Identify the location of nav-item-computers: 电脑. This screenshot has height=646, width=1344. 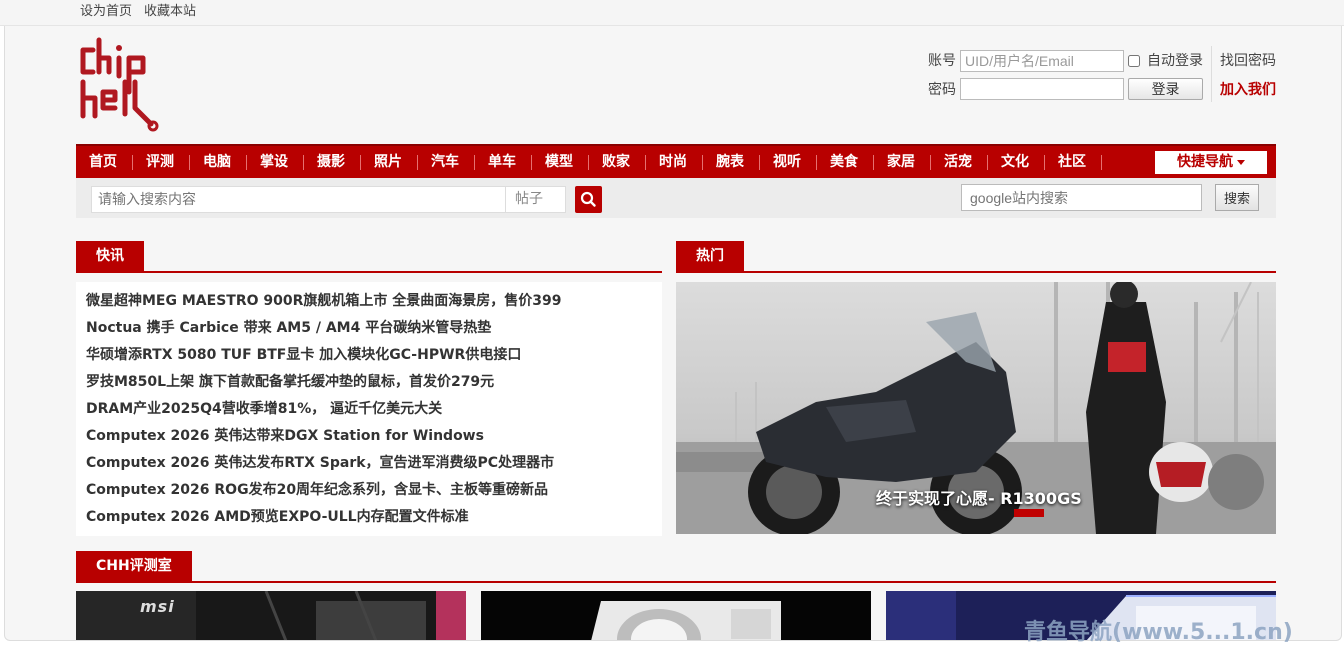
(217, 162).